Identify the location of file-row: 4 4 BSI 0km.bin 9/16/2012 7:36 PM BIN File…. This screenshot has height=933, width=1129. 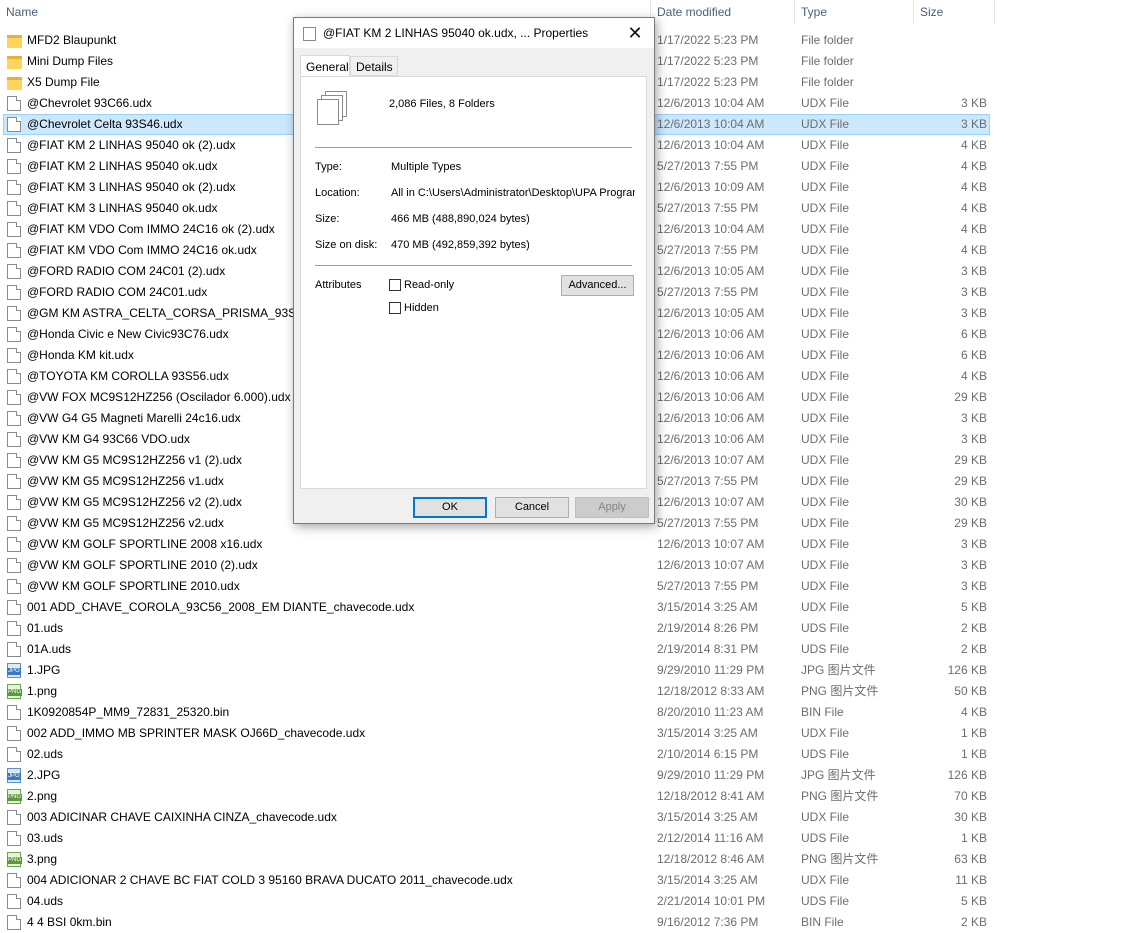
(564, 922).